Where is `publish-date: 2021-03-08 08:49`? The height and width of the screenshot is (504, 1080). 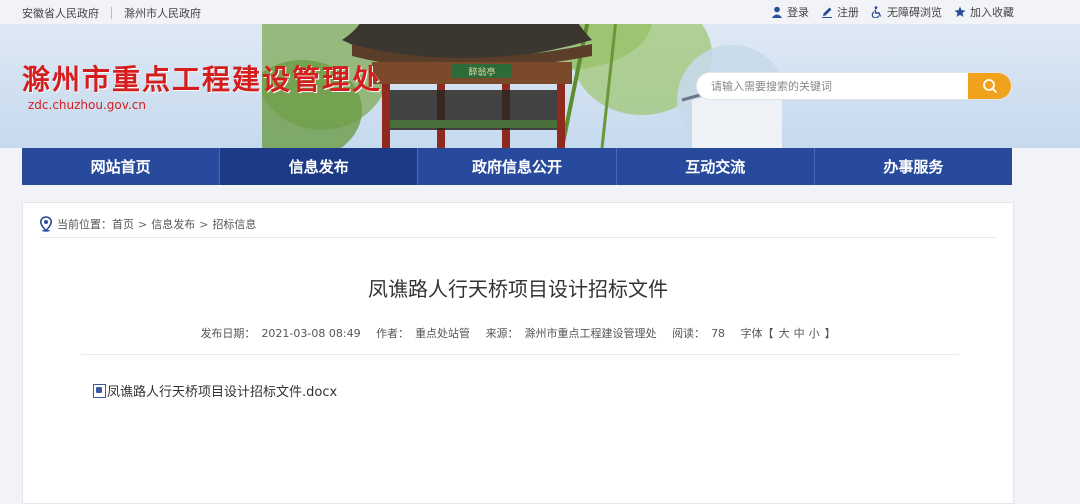 publish-date: 2021-03-08 08:49 is located at coordinates (311, 333).